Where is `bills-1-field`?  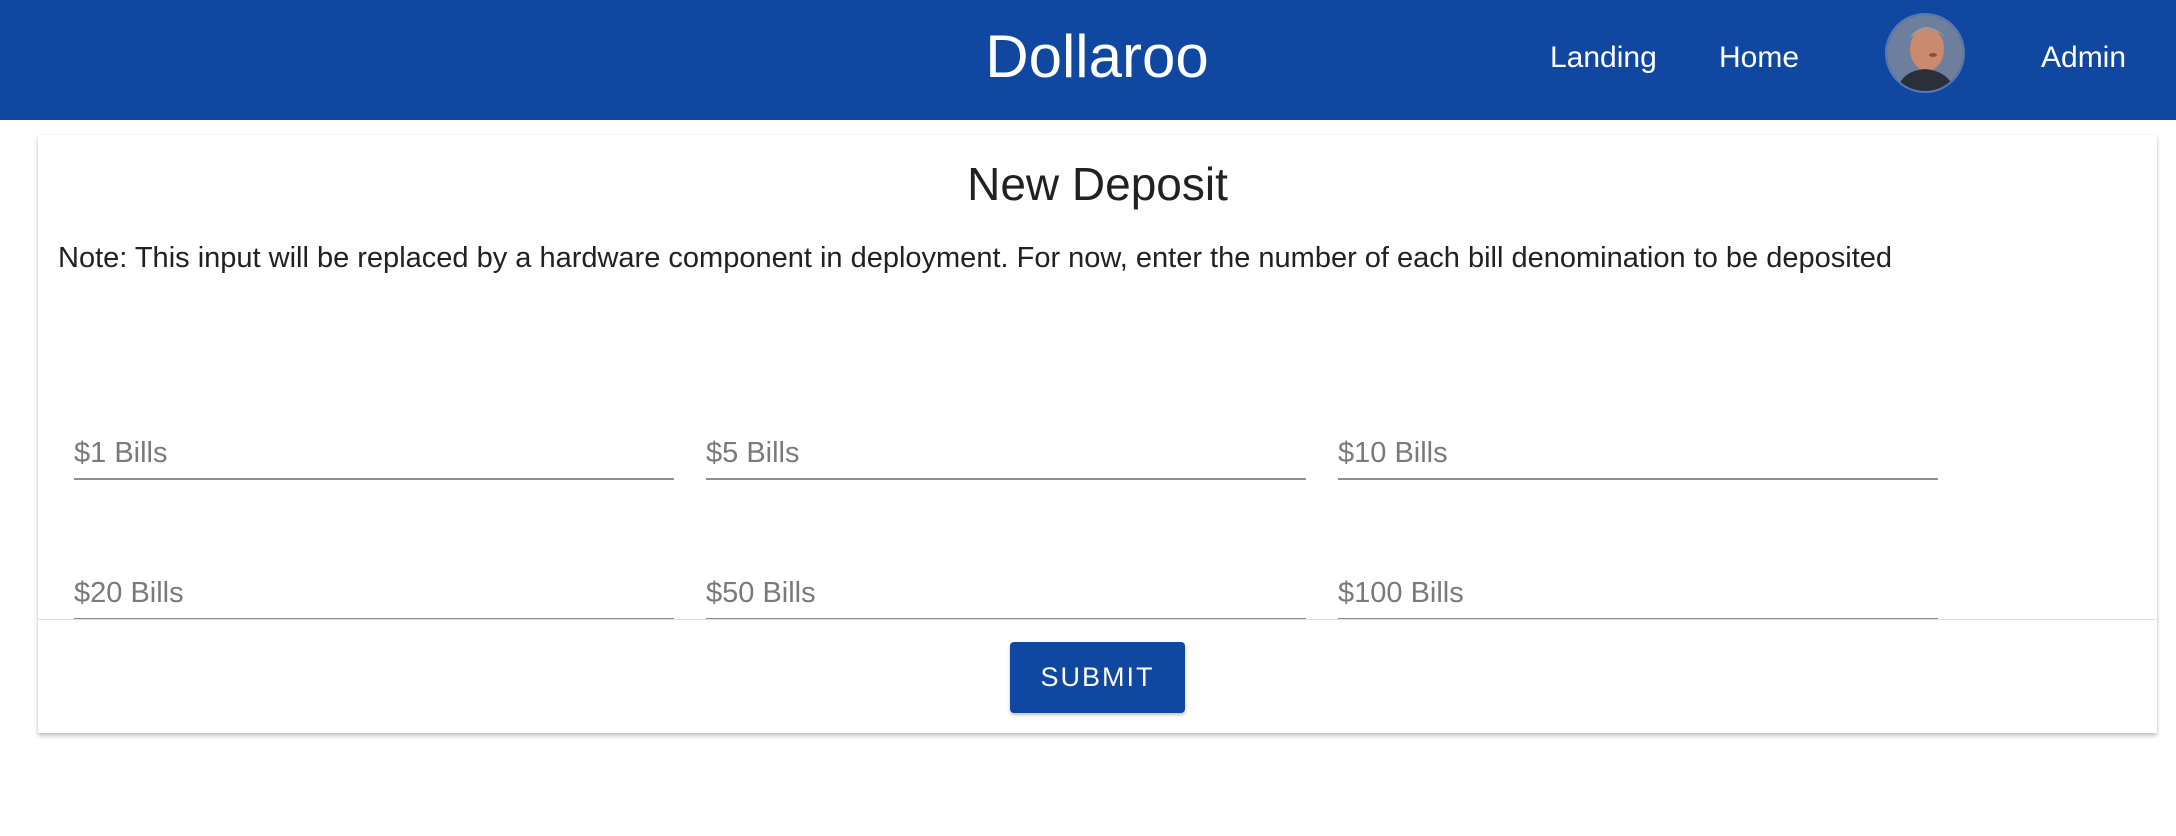 bills-1-field is located at coordinates (374, 449).